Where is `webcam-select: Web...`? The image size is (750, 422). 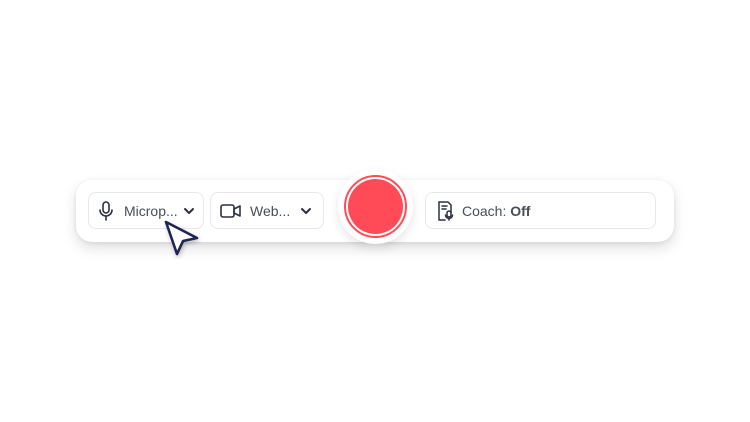 webcam-select: Web... is located at coordinates (267, 210).